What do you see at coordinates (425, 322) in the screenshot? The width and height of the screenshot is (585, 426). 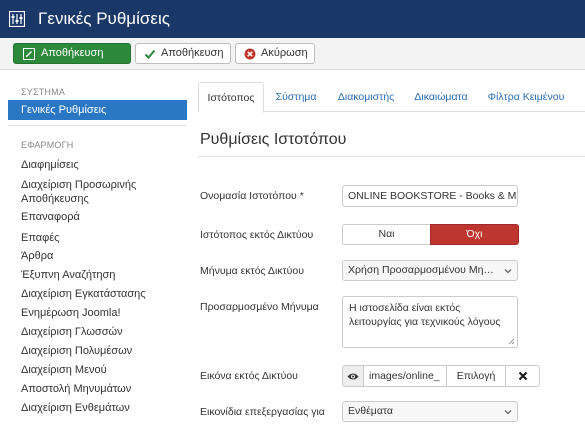 I see `custom-message-line: λειτουργίας για τεχνικούς λόγους` at bounding box center [425, 322].